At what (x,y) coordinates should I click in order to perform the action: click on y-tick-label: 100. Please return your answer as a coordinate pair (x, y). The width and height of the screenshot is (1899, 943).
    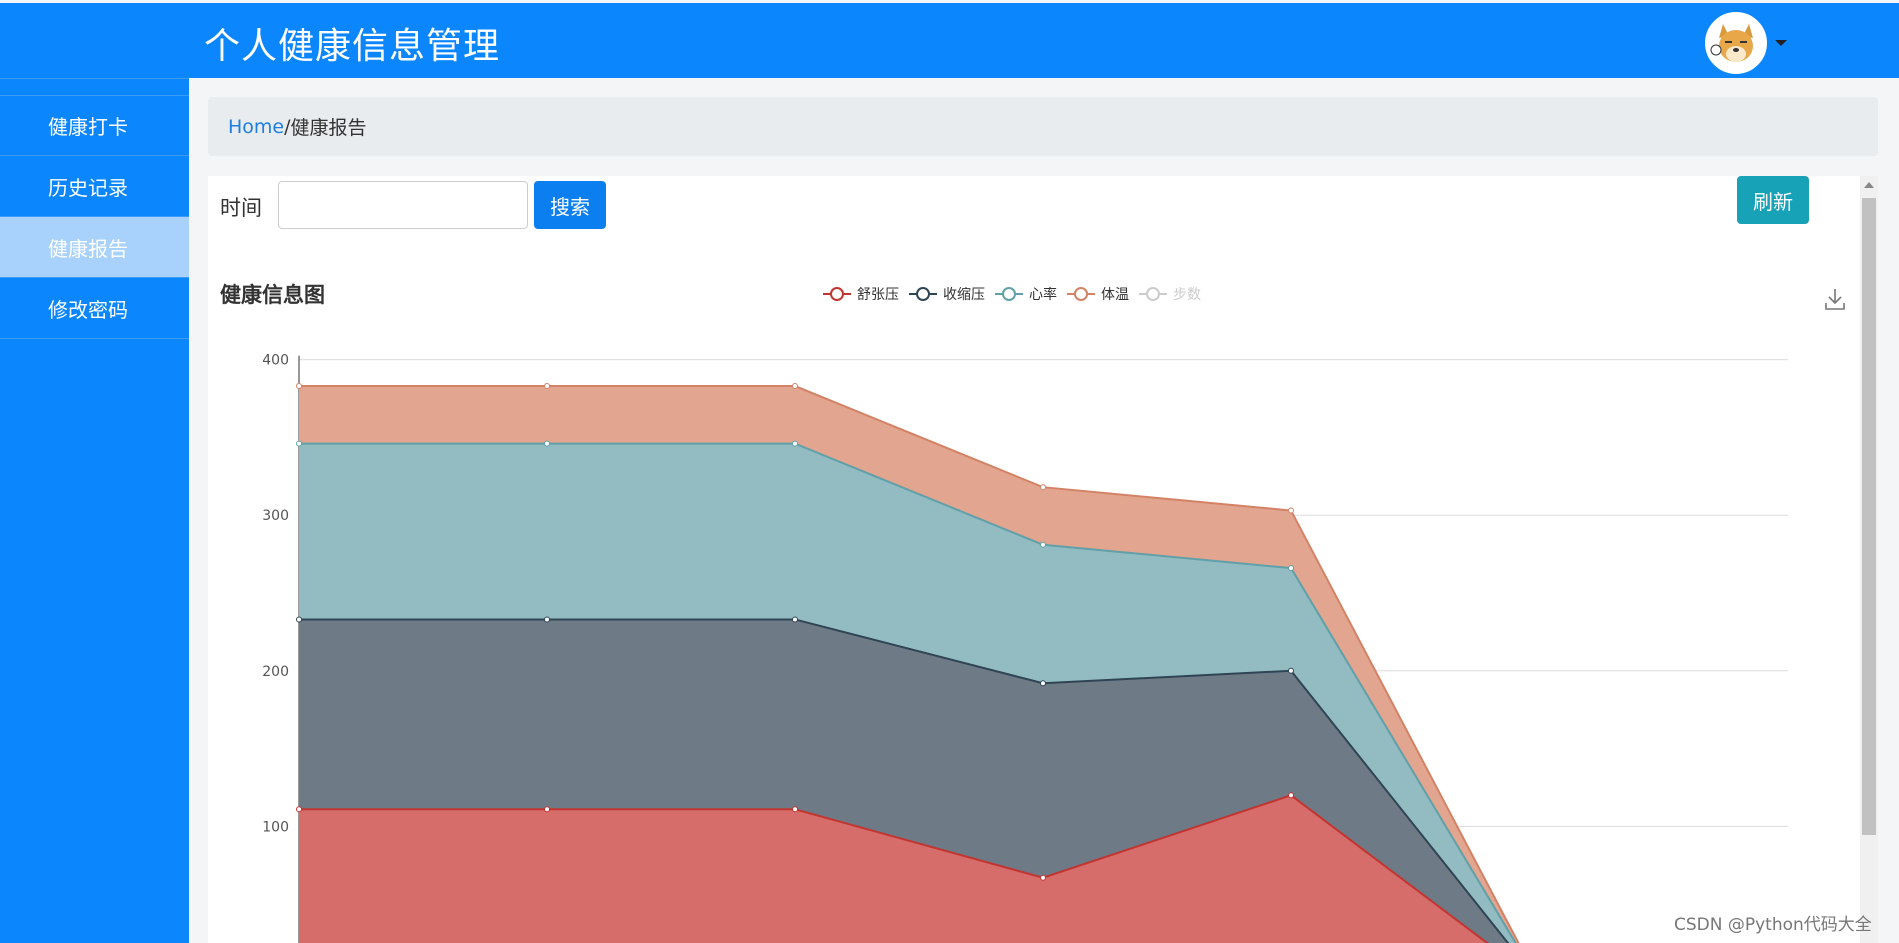
    Looking at the image, I should click on (275, 827).